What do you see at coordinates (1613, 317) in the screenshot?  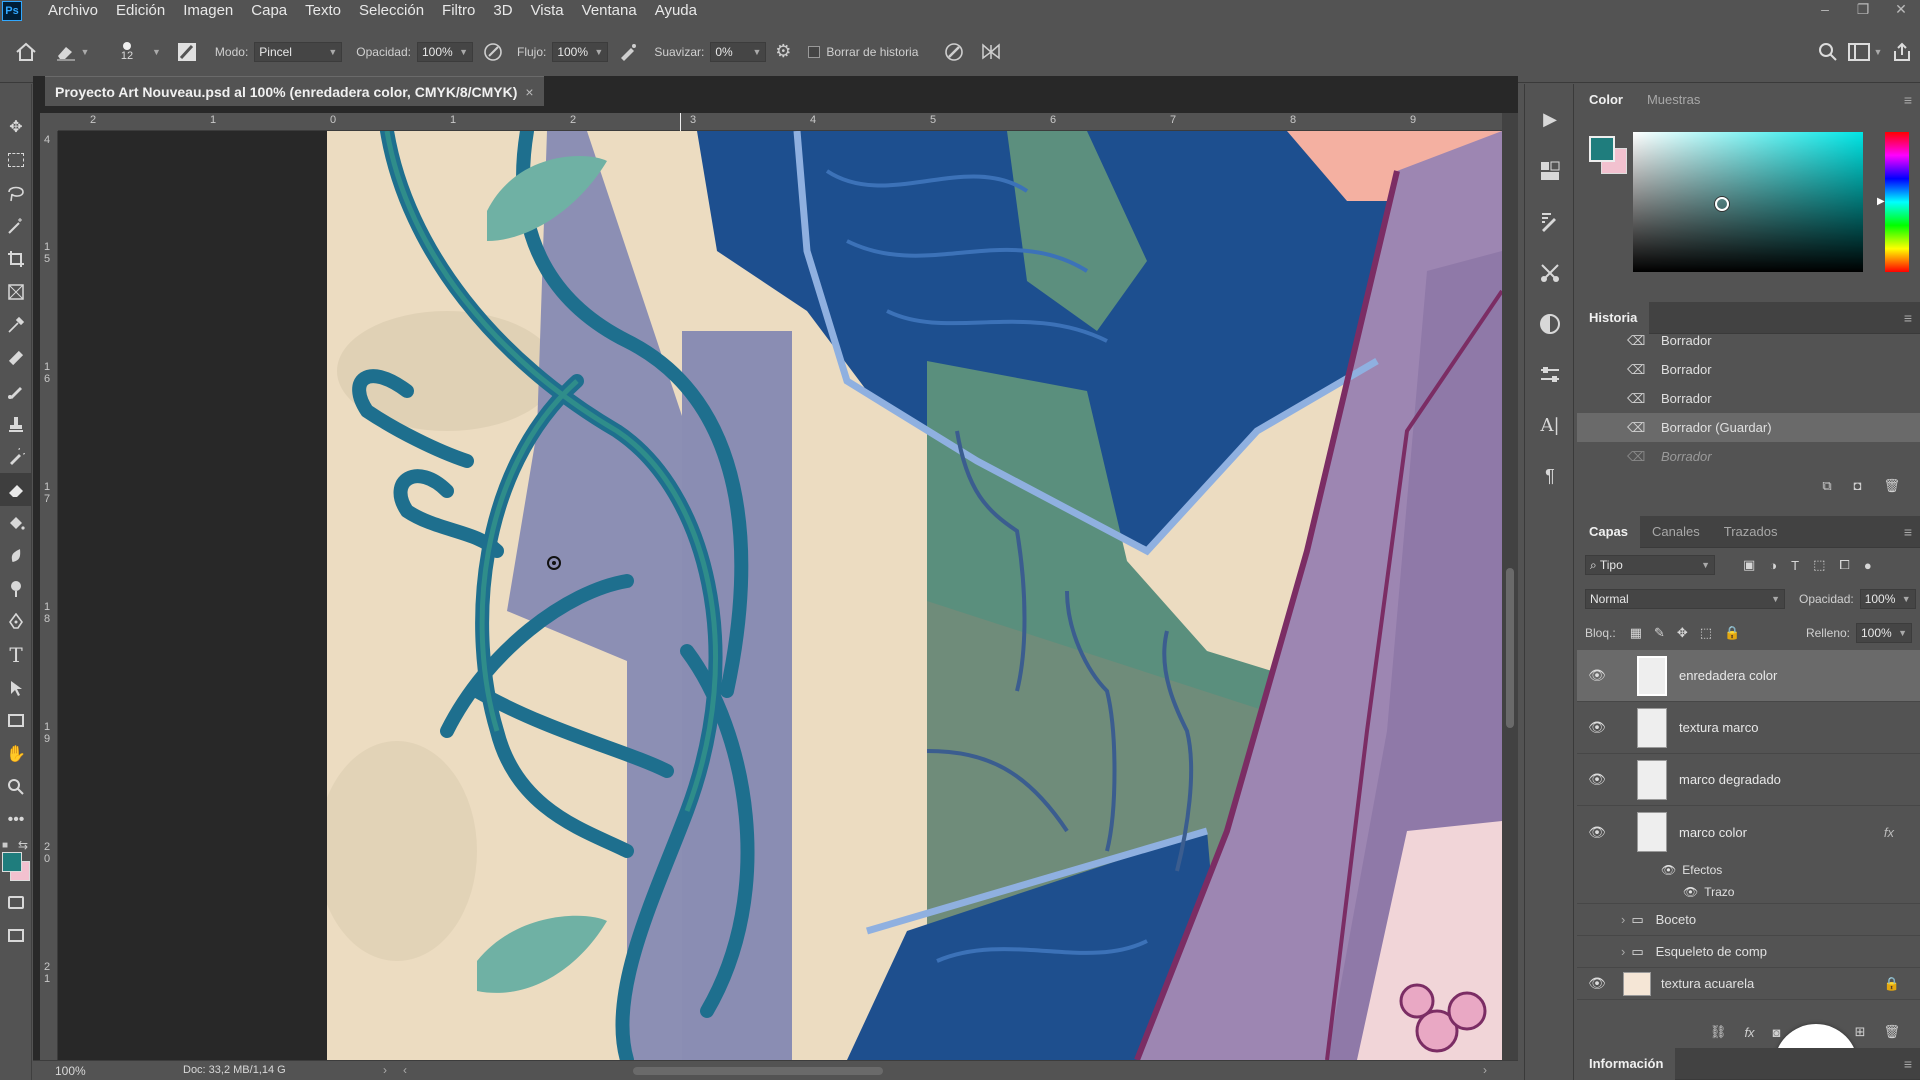 I see `tab-history: Historia` at bounding box center [1613, 317].